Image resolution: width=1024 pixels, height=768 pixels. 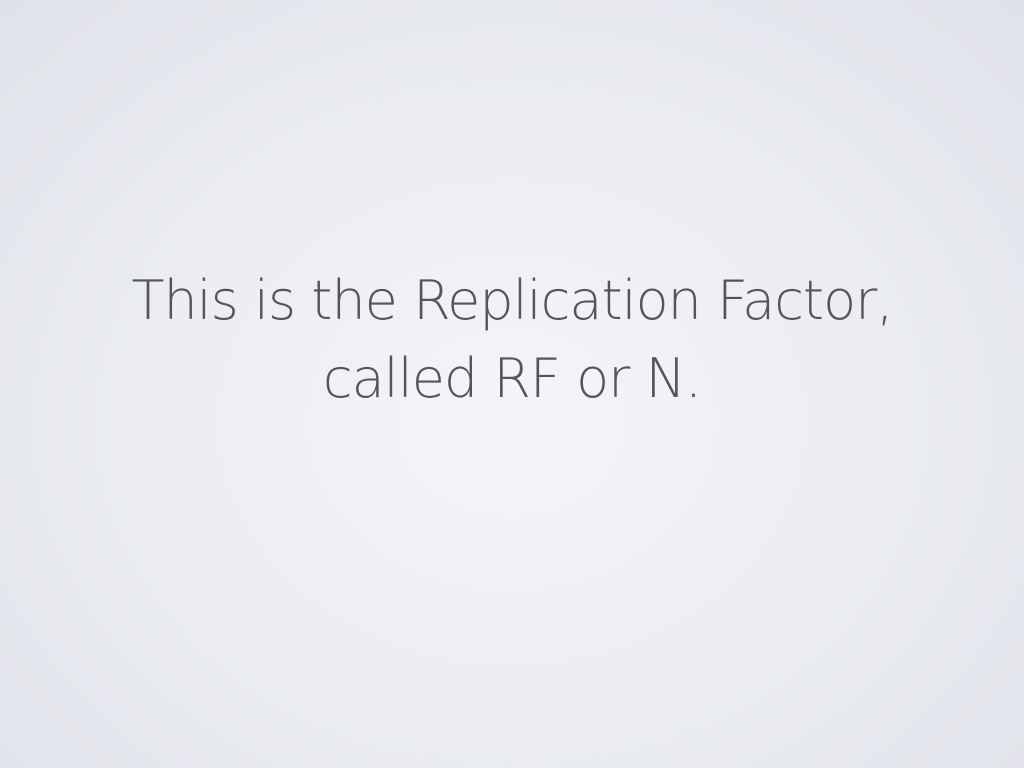 I want to click on title-line-1: This is the Replication Factor,, so click(x=512, y=300).